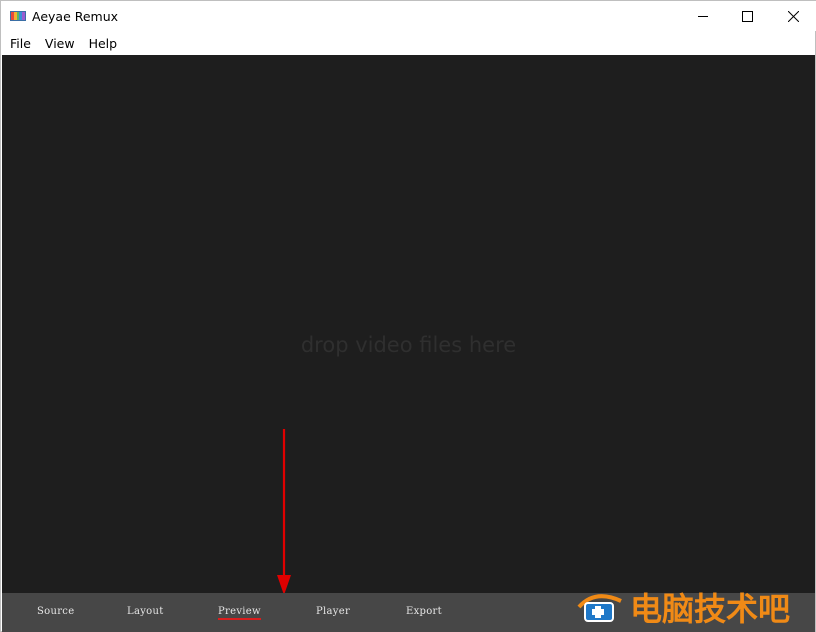 The image size is (816, 632). What do you see at coordinates (55, 611) in the screenshot?
I see `tab-source: Source` at bounding box center [55, 611].